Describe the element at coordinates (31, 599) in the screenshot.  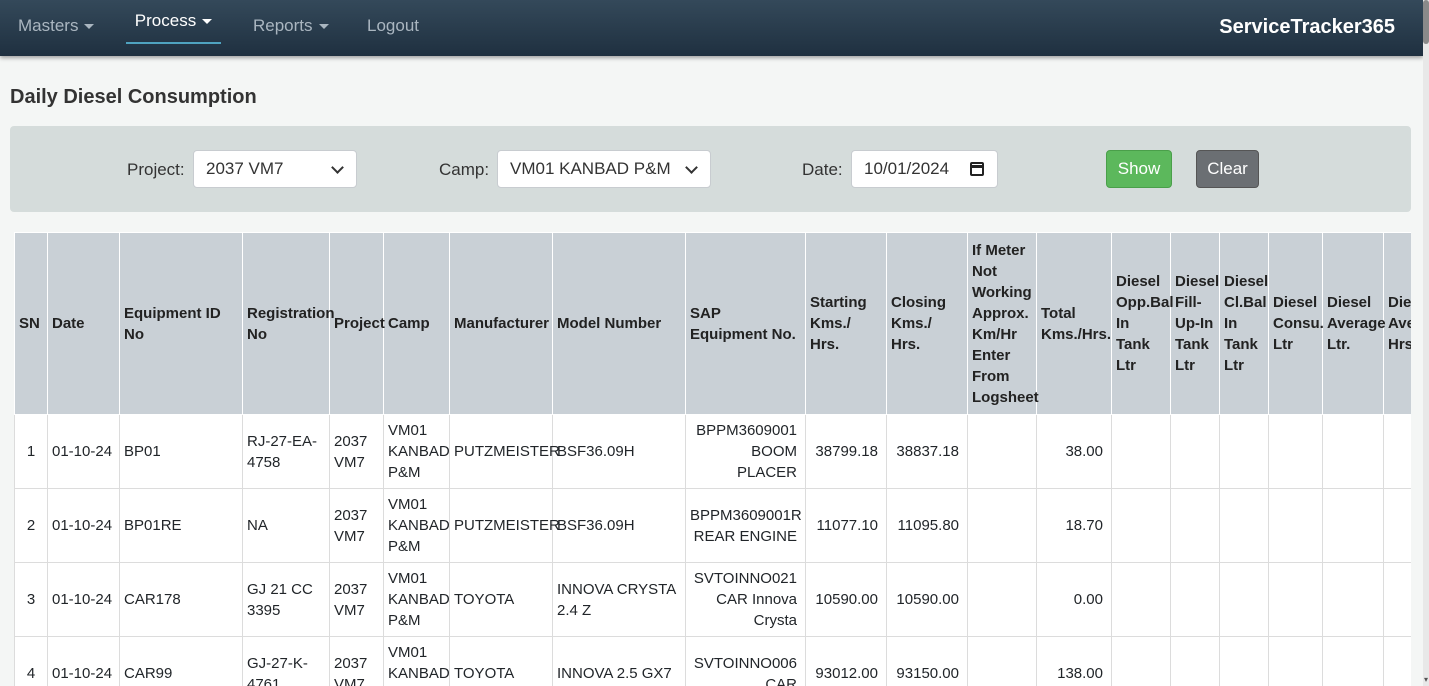
I see `cell-sn: 3` at that location.